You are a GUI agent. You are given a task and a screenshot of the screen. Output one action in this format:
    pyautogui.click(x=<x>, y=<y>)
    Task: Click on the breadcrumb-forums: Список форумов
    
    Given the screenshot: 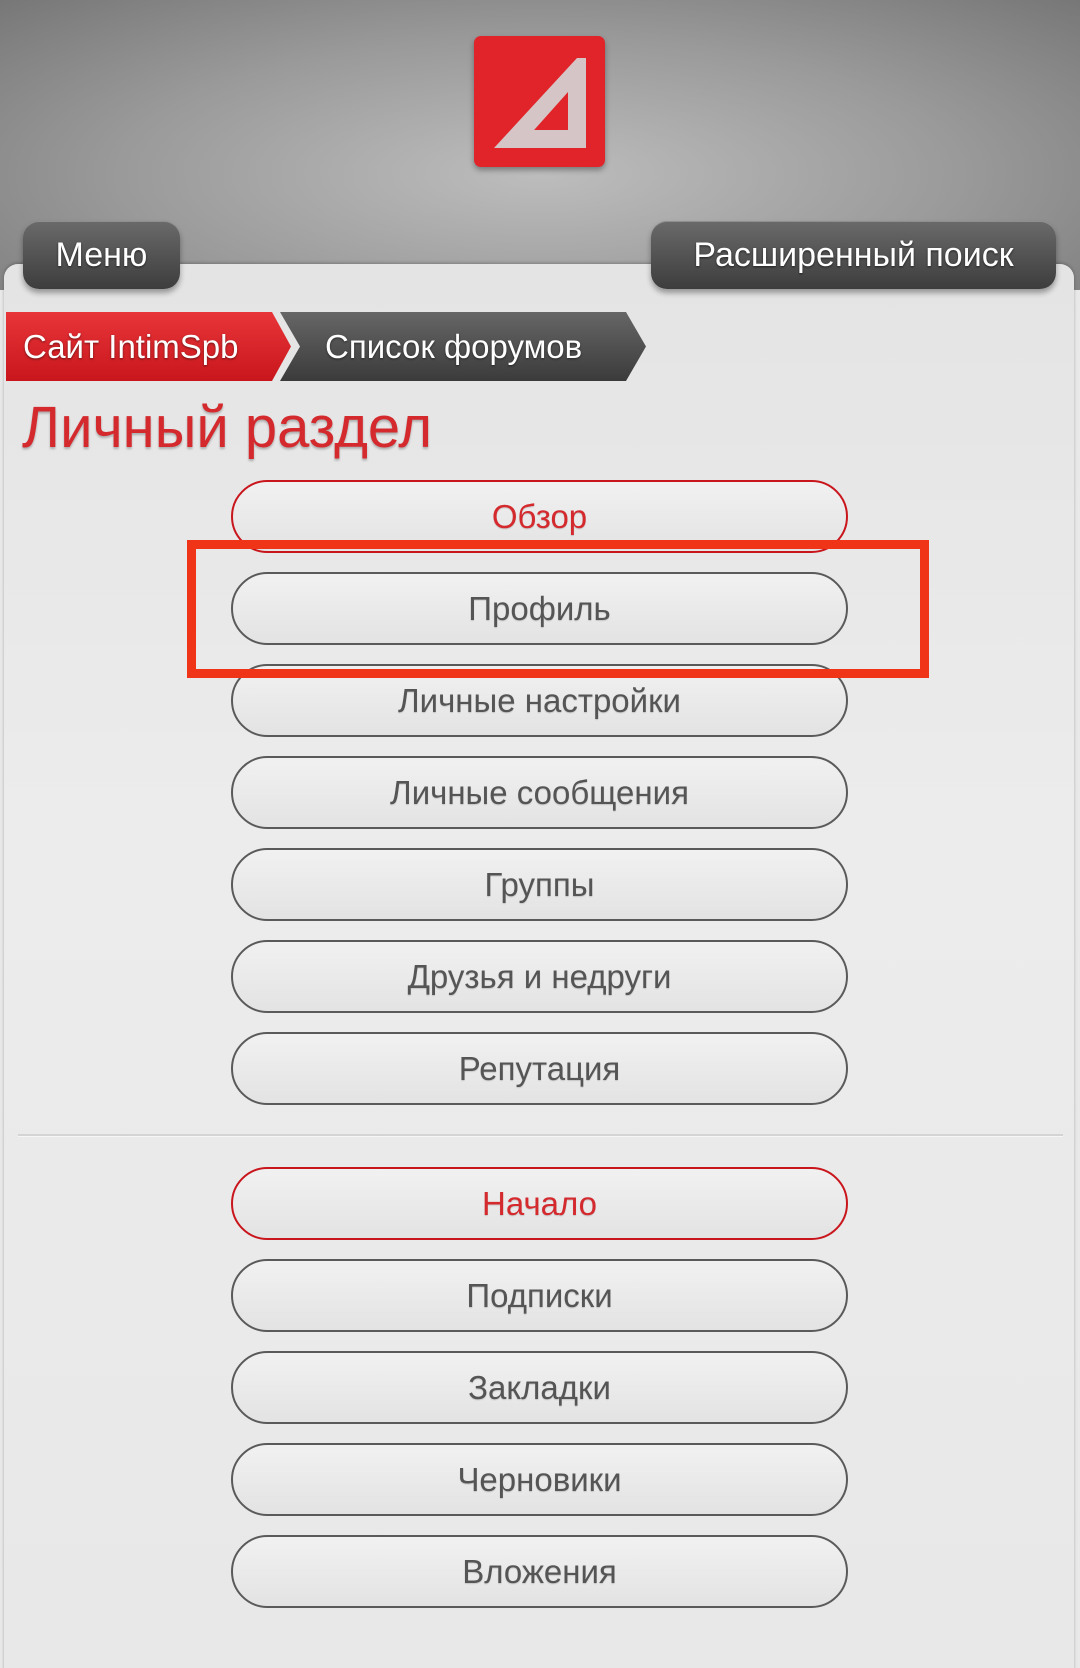 What is the action you would take?
    pyautogui.click(x=463, y=346)
    